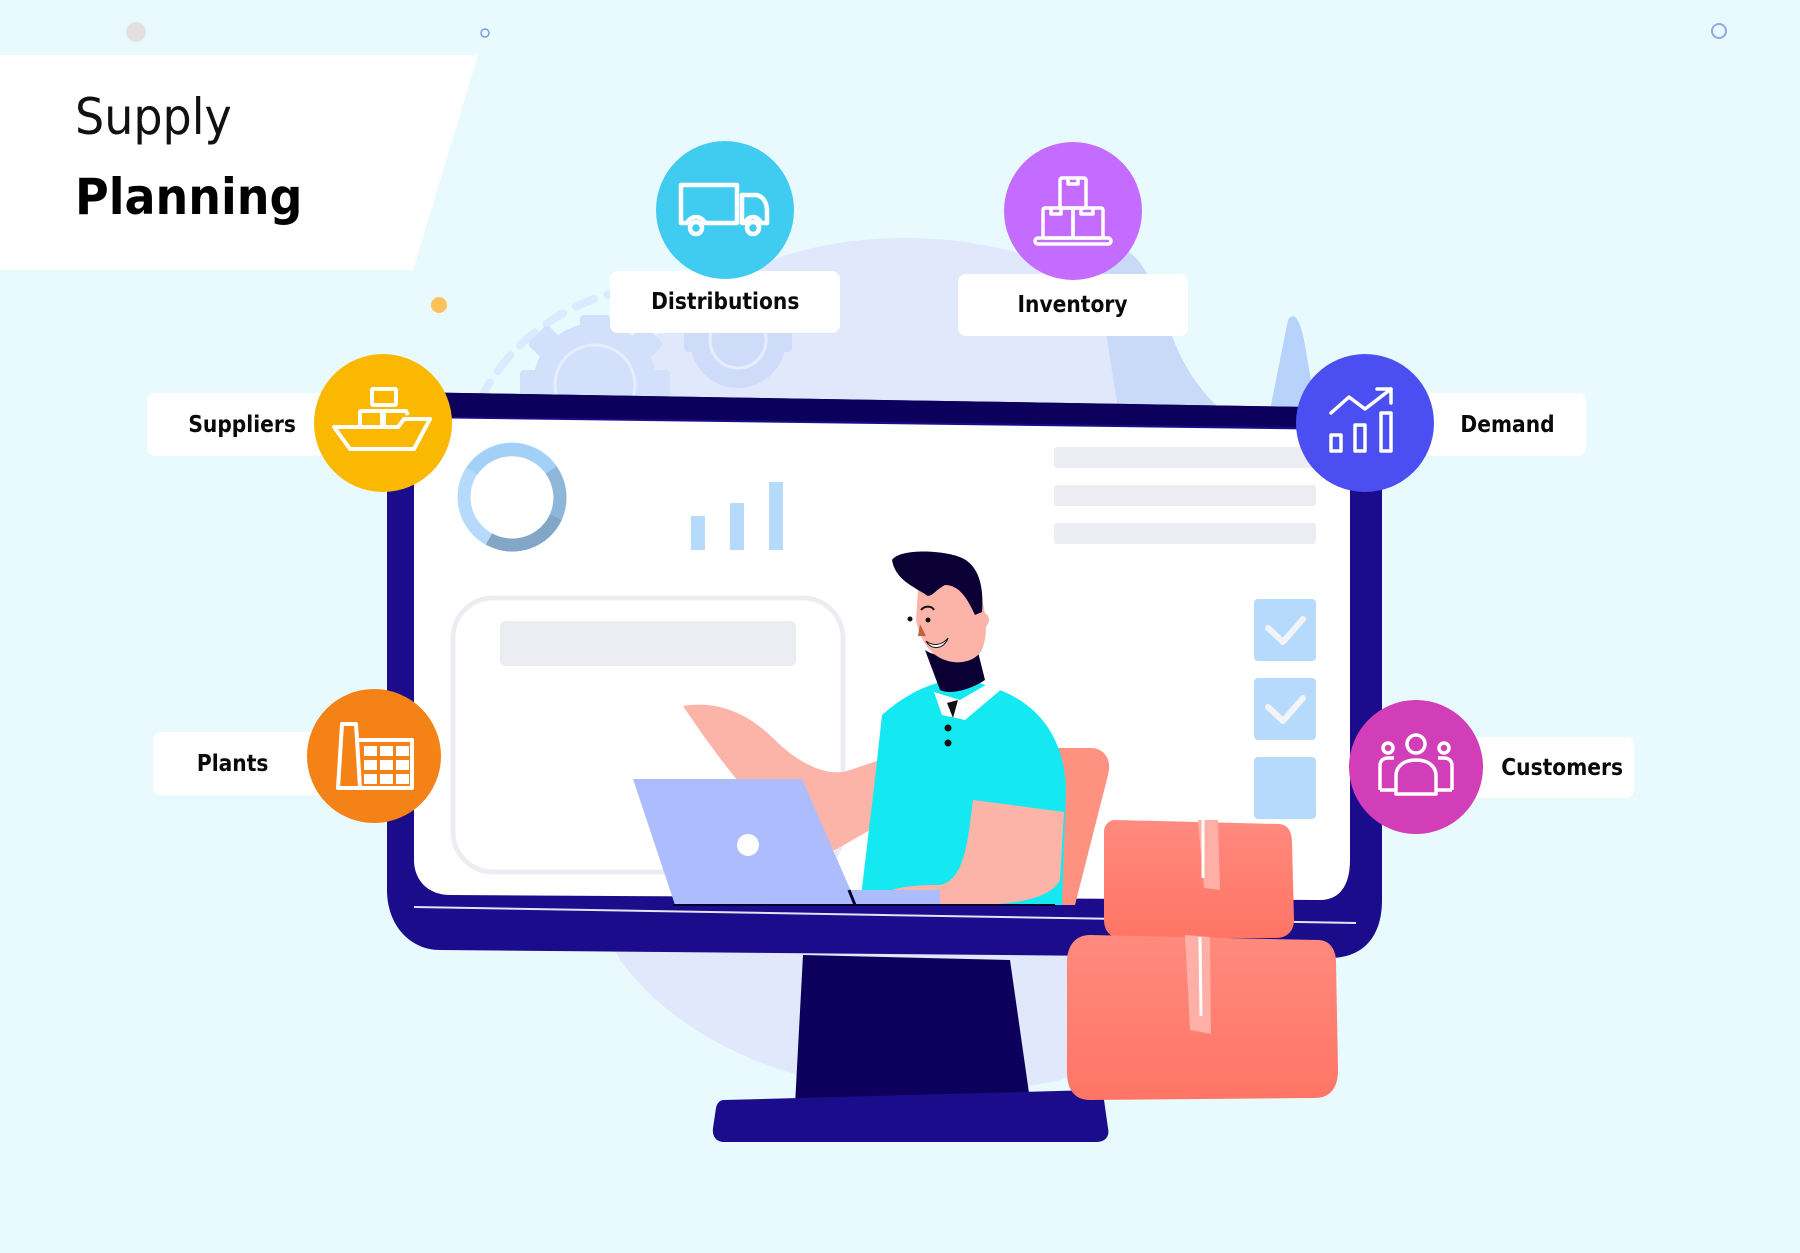  I want to click on laptop-base, so click(893, 897).